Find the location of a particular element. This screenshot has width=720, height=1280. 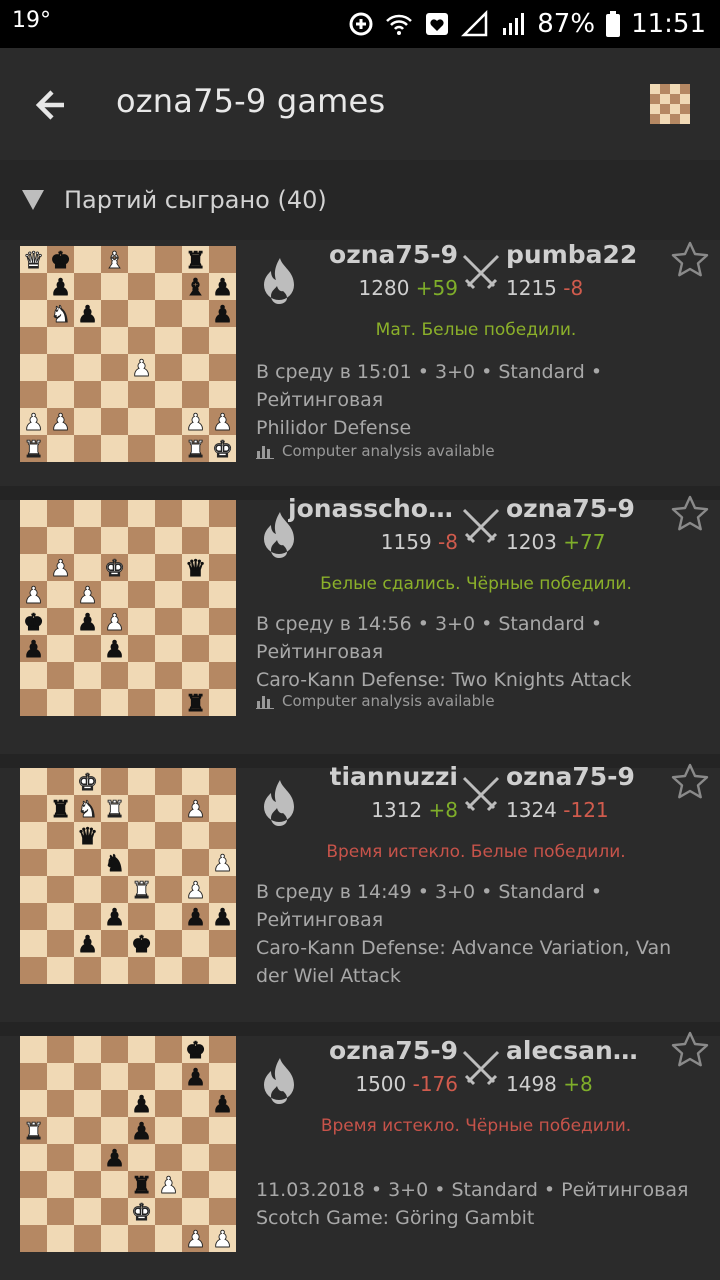

board-preview: ♟ ♚ ♛ ♟ ♟ ♚ ♟ ♟ ♟ ♟ ♜ is located at coordinates (128, 608).